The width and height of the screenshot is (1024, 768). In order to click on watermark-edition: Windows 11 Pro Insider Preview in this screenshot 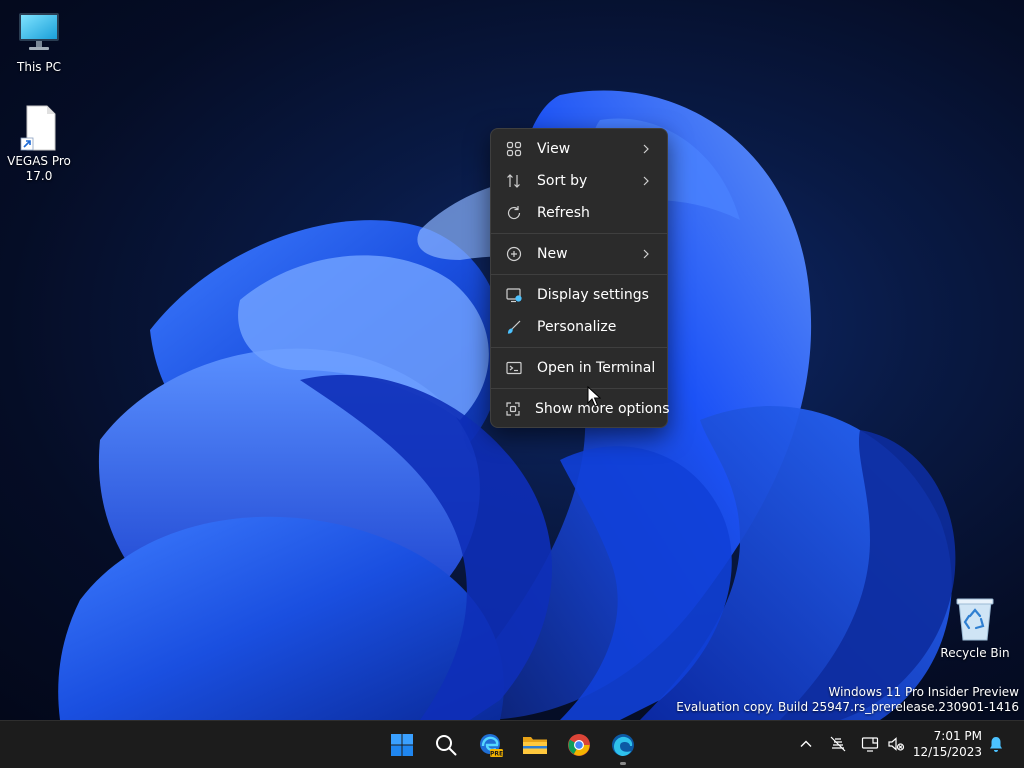, I will do `click(923, 692)`.